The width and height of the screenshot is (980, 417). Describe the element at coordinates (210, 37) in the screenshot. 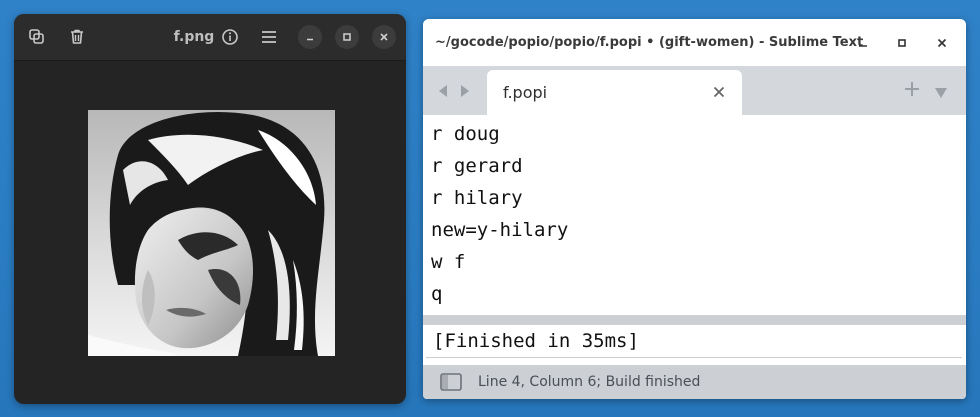

I see `image-viewer-header: f.png` at that location.